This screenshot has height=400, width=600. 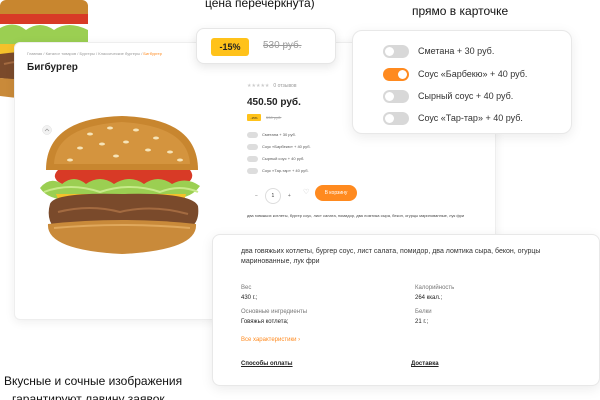 I want to click on breadcrumb-item: Главная, so click(x=34, y=53).